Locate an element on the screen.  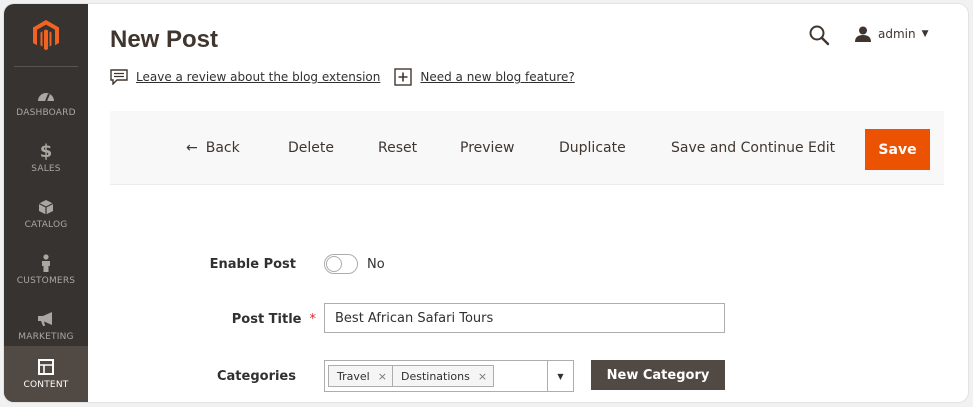
categories-select: Travel × Destinations × ▼ is located at coordinates (449, 376).